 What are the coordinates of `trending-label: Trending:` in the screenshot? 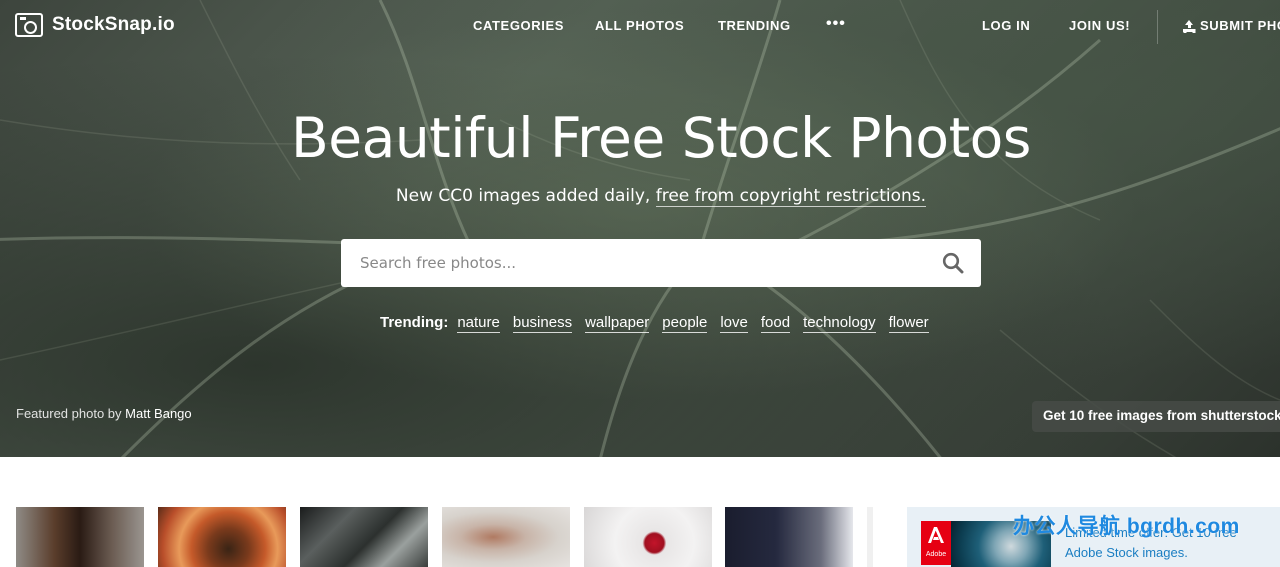 It's located at (414, 322).